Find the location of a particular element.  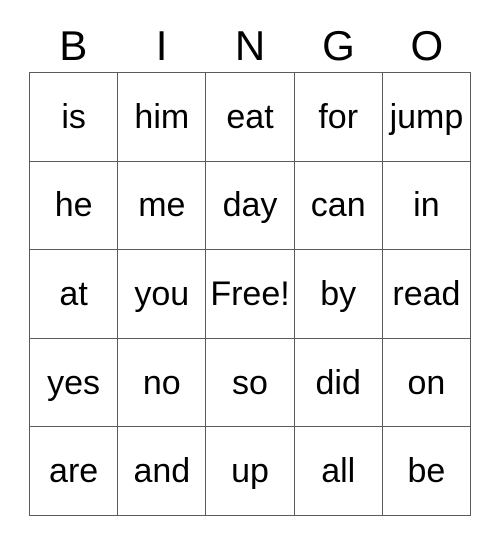

bingo-cell-text: for is located at coordinates (338, 116).